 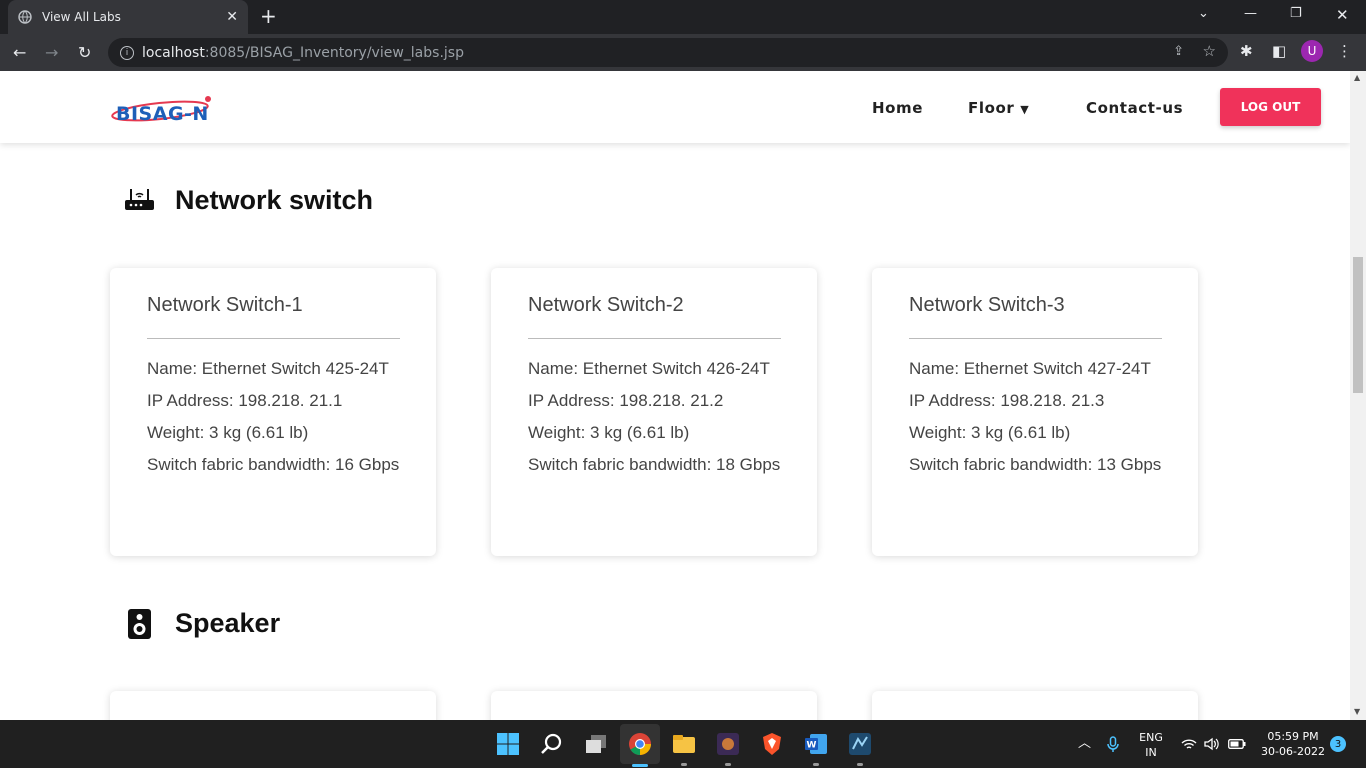 What do you see at coordinates (1338, 744) in the screenshot?
I see `notification-badge: 3` at bounding box center [1338, 744].